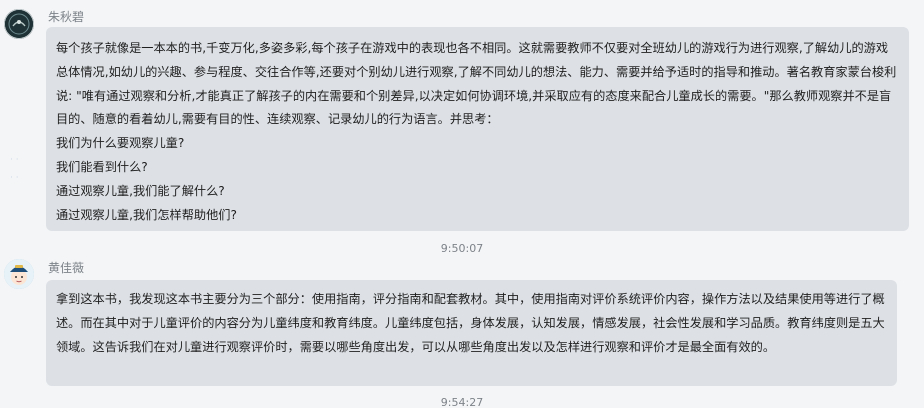  What do you see at coordinates (462, 402) in the screenshot?
I see `message-timestamp: 9:54:27` at bounding box center [462, 402].